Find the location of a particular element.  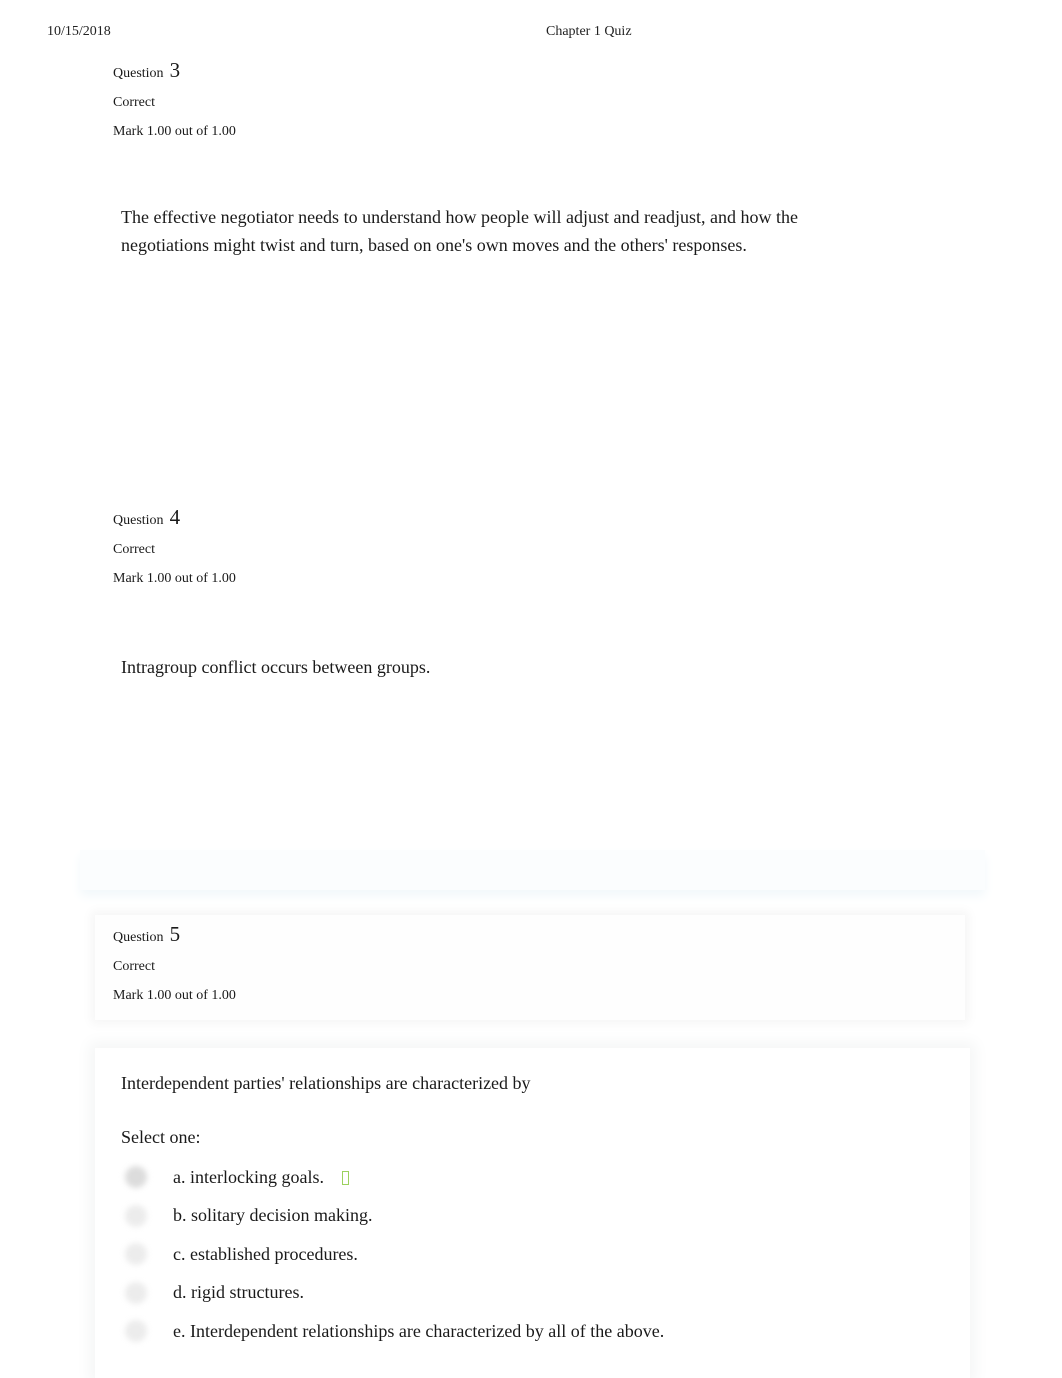

question-number: Question 4 is located at coordinates (174, 517).